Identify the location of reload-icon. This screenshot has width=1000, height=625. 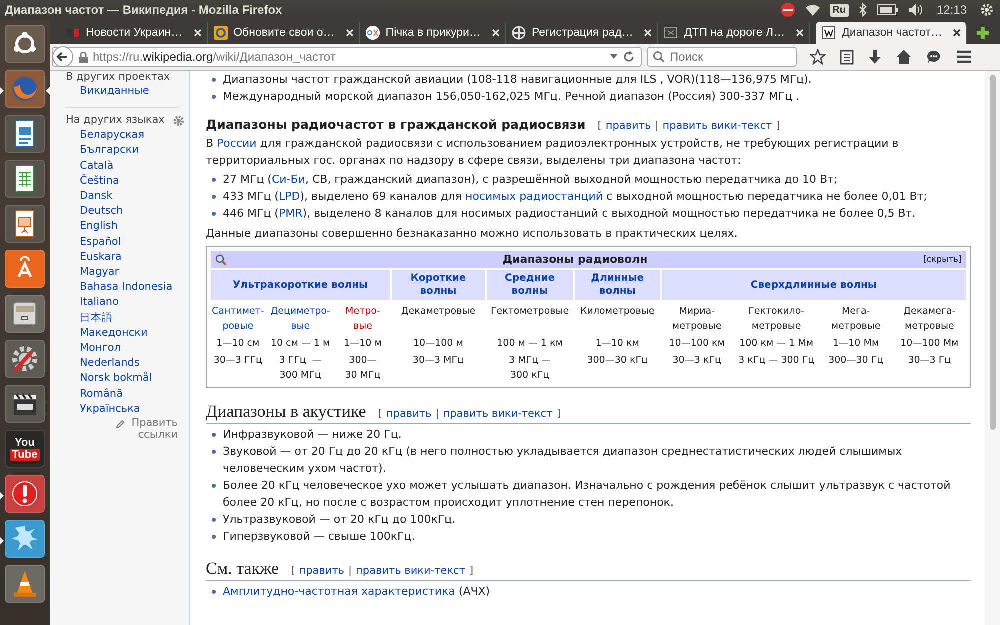
(629, 57).